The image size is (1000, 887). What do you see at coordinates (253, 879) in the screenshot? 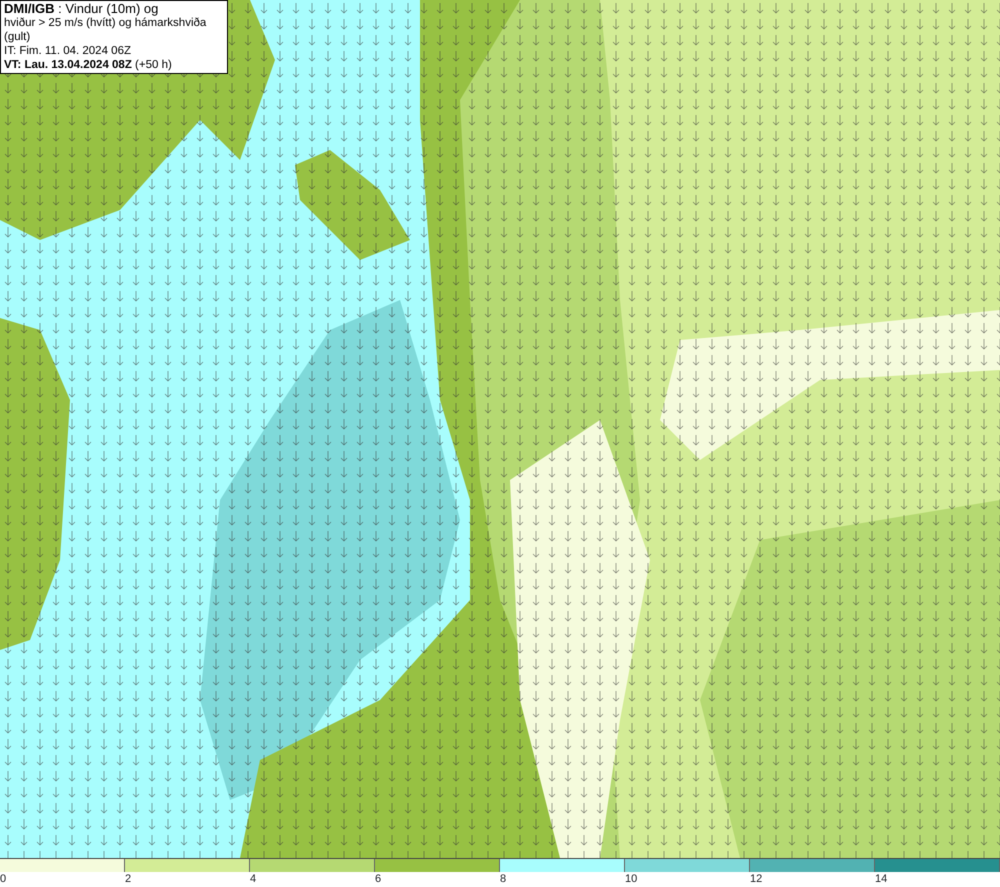
I see `legend-label: 4` at bounding box center [253, 879].